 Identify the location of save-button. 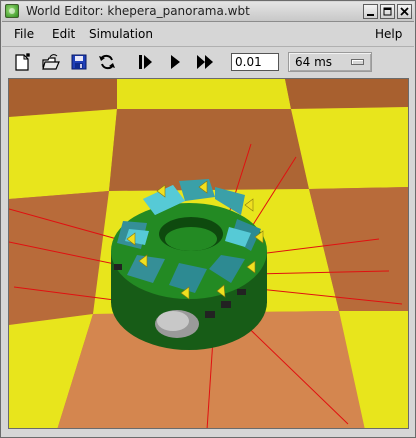
(79, 62).